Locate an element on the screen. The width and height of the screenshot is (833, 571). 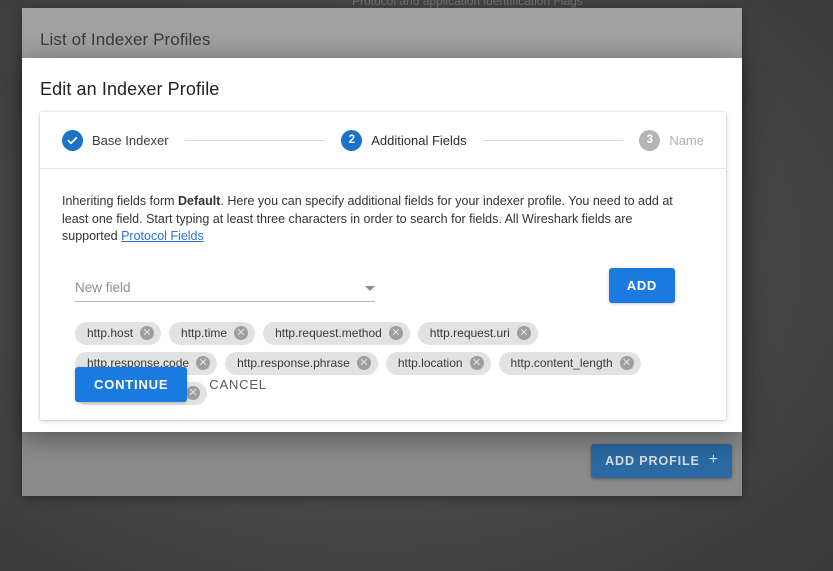
add-field-button: ADD is located at coordinates (641, 285).